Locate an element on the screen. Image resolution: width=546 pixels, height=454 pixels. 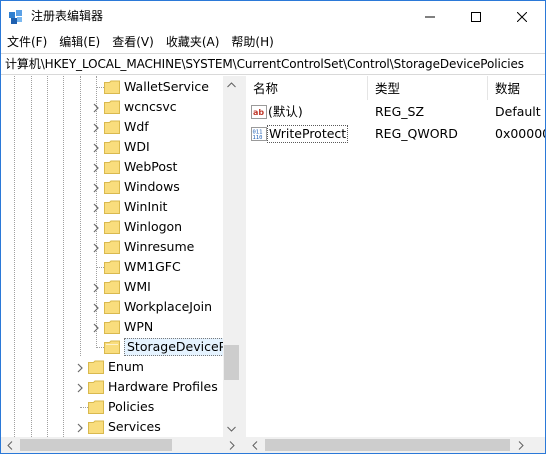
column-header-type: 类型 is located at coordinates (387, 89).